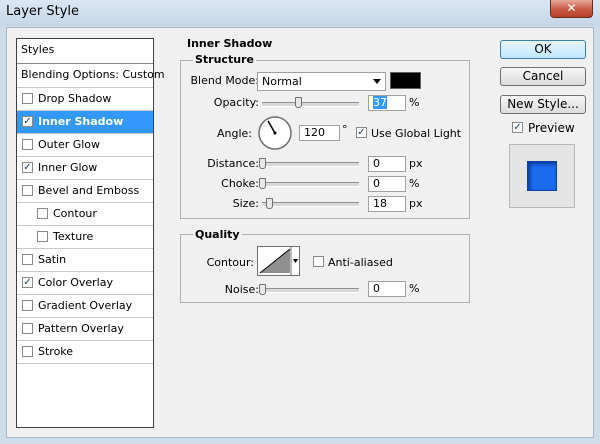  Describe the element at coordinates (56, 351) in the screenshot. I see `style-item-label: Stroke` at that location.